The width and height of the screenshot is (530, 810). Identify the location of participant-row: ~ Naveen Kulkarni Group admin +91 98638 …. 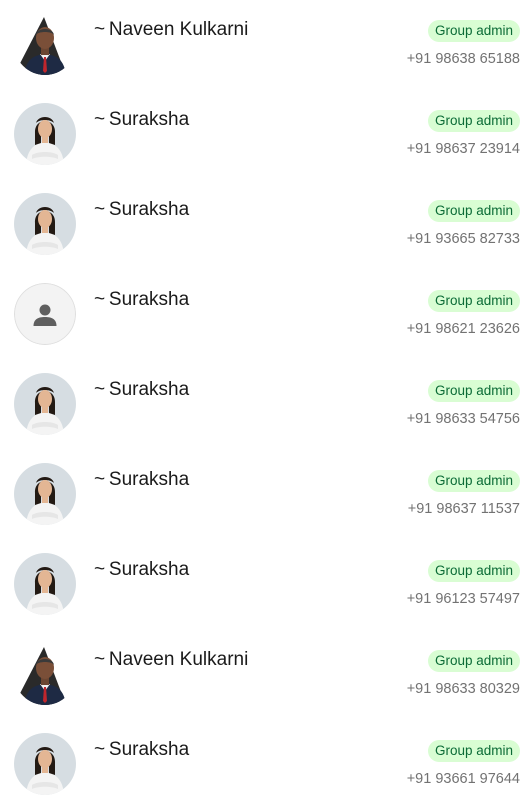
(265, 45).